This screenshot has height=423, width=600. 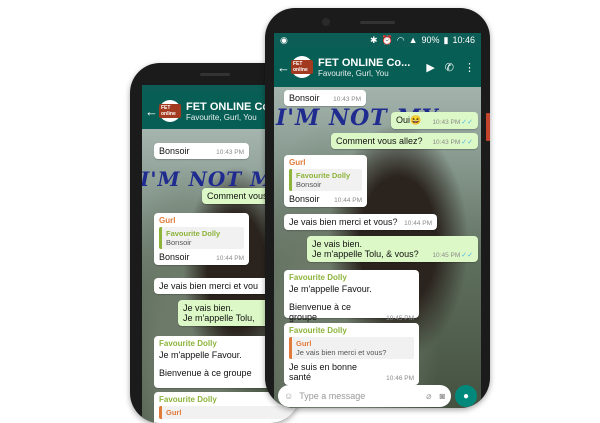 What do you see at coordinates (413, 40) in the screenshot?
I see `signal-icon: ▲` at bounding box center [413, 40].